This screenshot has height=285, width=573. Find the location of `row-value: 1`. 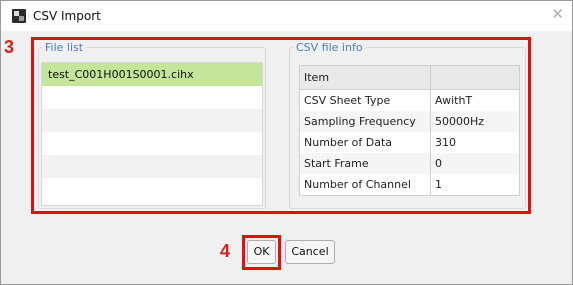

row-value: 1 is located at coordinates (475, 185).